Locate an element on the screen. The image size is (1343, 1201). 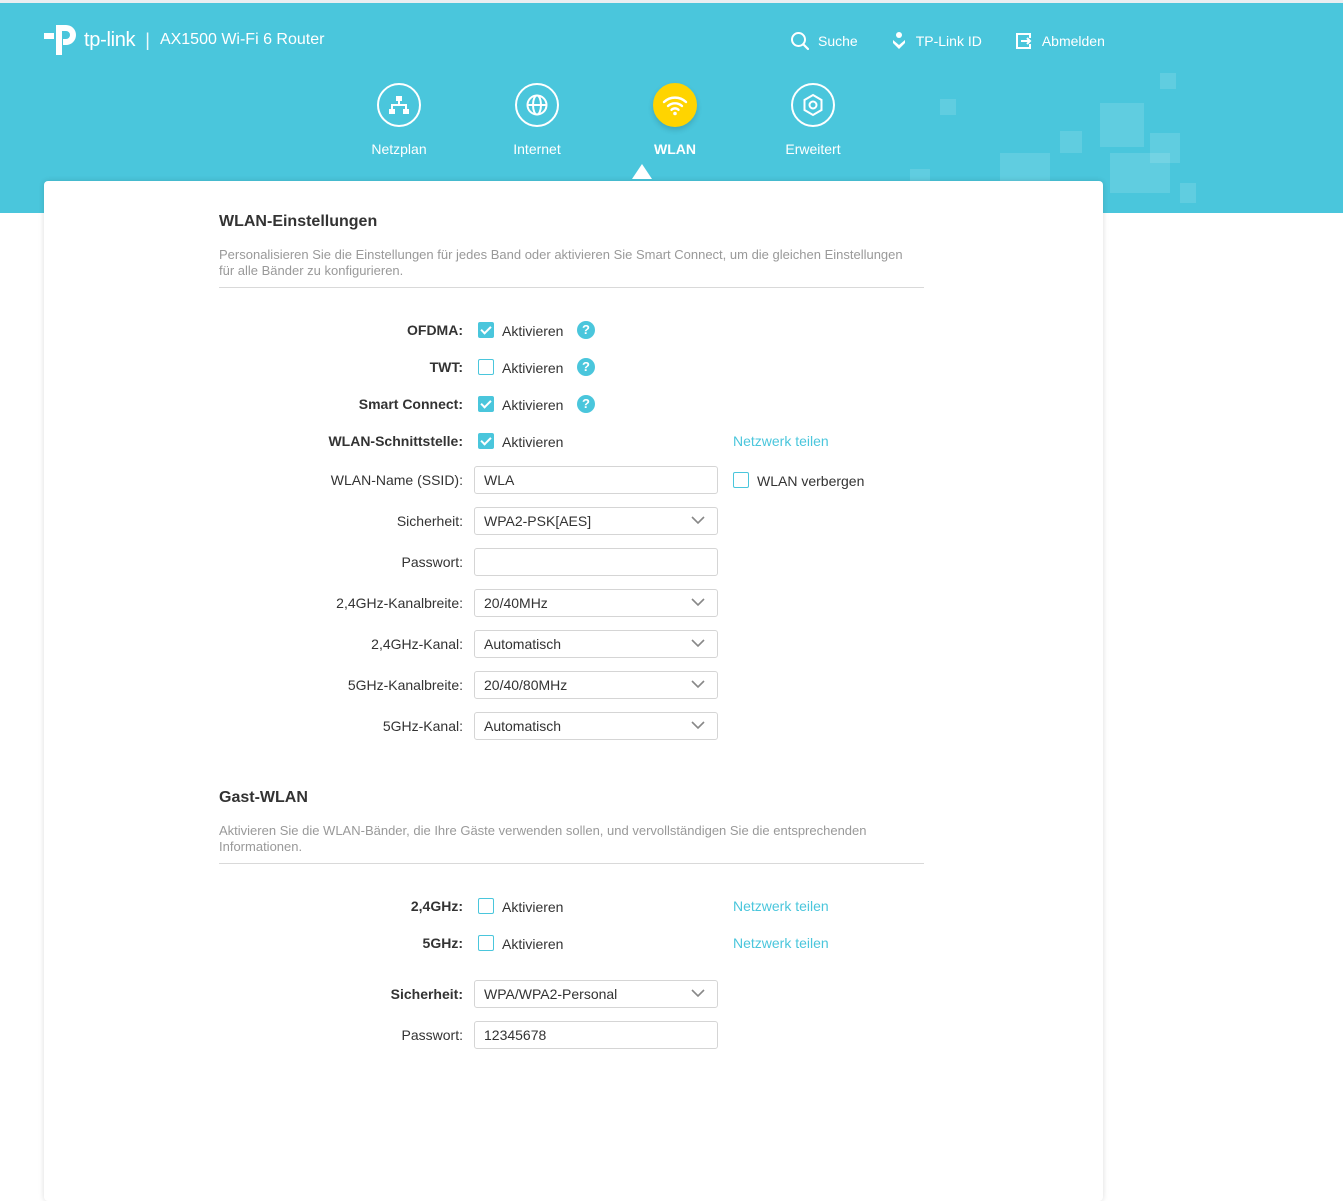
bandwidth-24-select: 20/40MHz is located at coordinates (596, 603).